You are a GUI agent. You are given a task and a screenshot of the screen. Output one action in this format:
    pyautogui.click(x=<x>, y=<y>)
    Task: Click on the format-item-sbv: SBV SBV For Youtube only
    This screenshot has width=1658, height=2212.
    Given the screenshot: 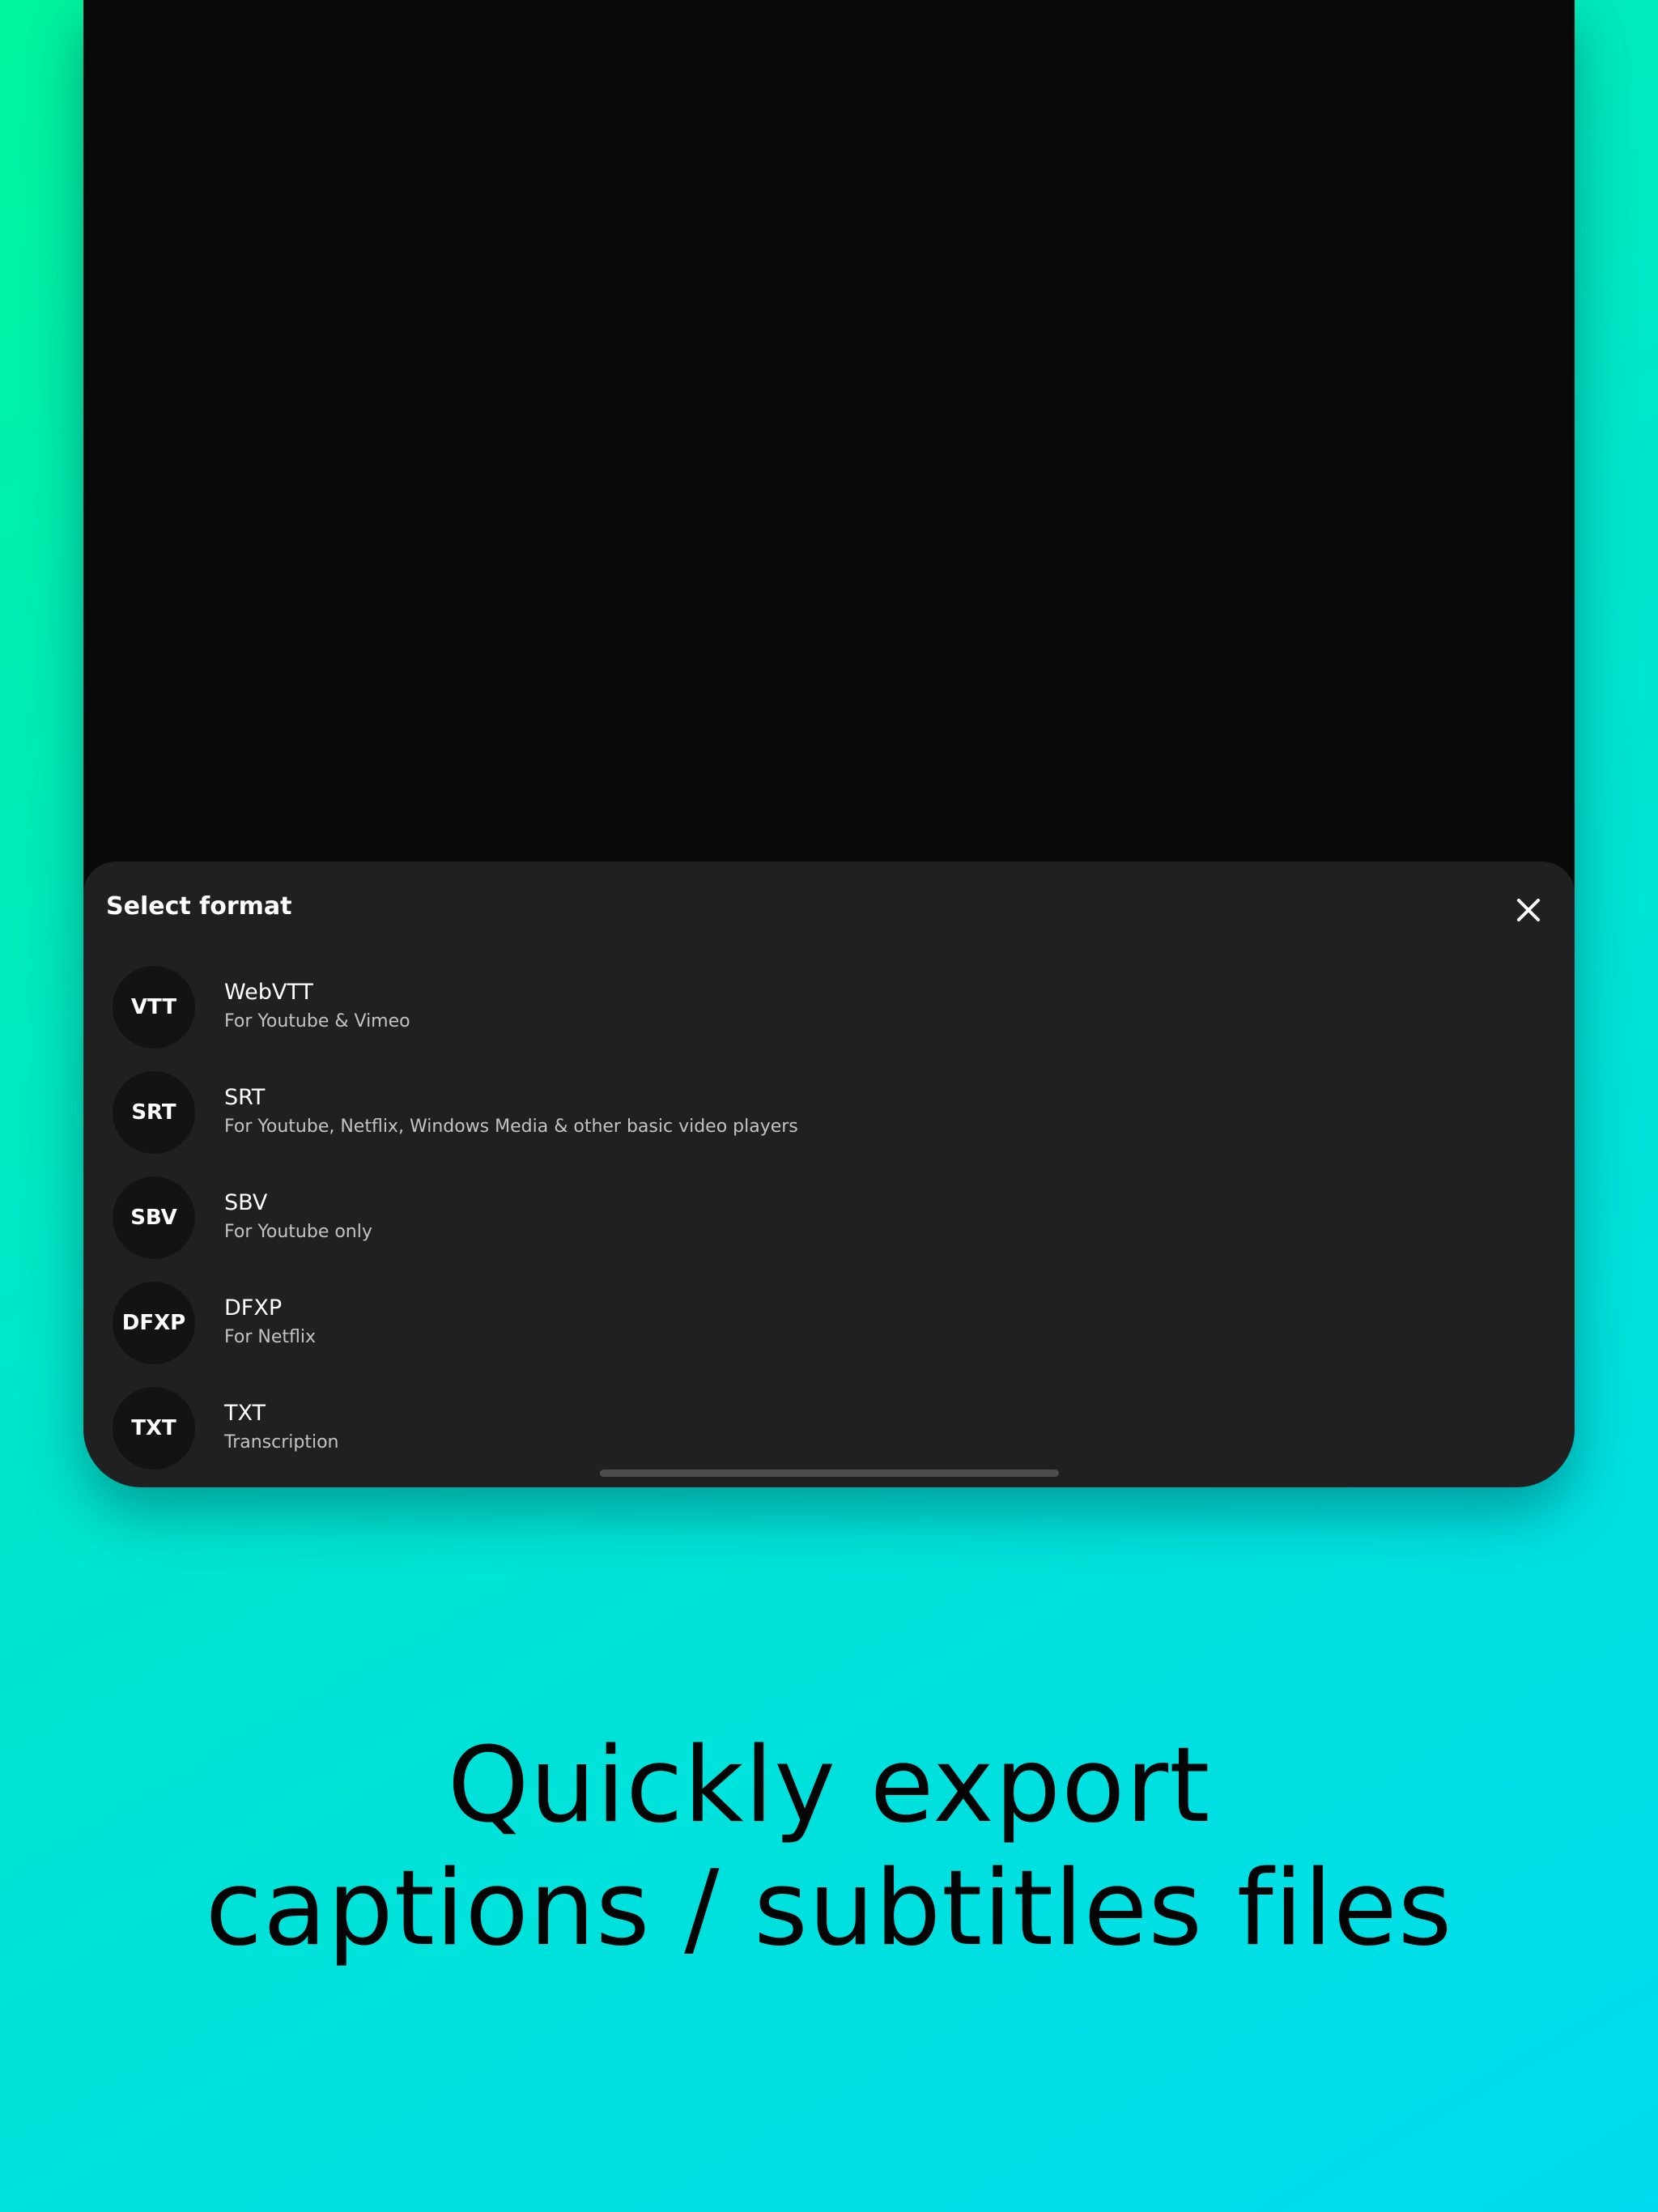 What is the action you would take?
    pyautogui.click(x=825, y=1218)
    